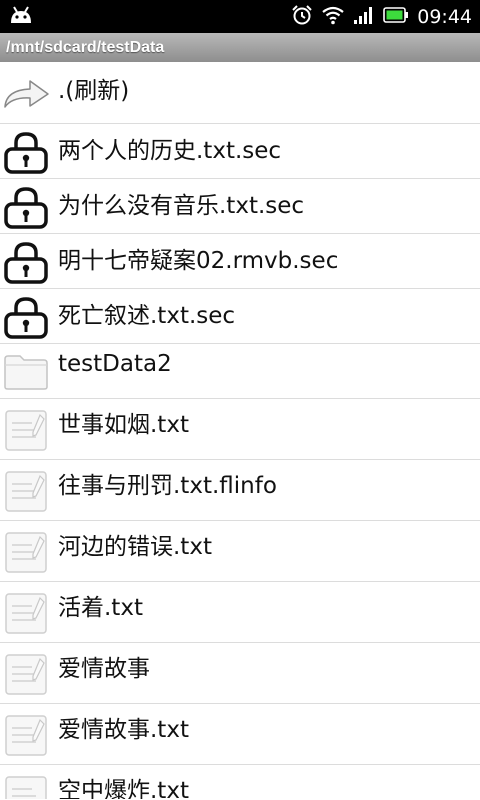 Image resolution: width=480 pixels, height=800 pixels. What do you see at coordinates (100, 608) in the screenshot?
I see `file-name: 活着.txt` at bounding box center [100, 608].